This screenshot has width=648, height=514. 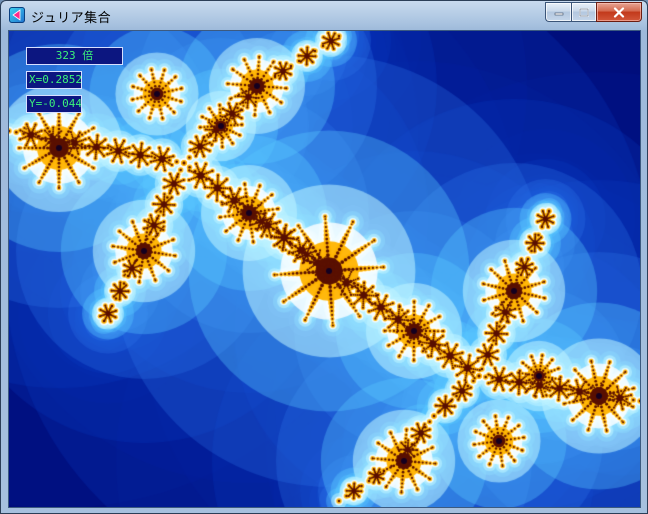 I want to click on title-bar: ジュリア集合, so click(x=324, y=15).